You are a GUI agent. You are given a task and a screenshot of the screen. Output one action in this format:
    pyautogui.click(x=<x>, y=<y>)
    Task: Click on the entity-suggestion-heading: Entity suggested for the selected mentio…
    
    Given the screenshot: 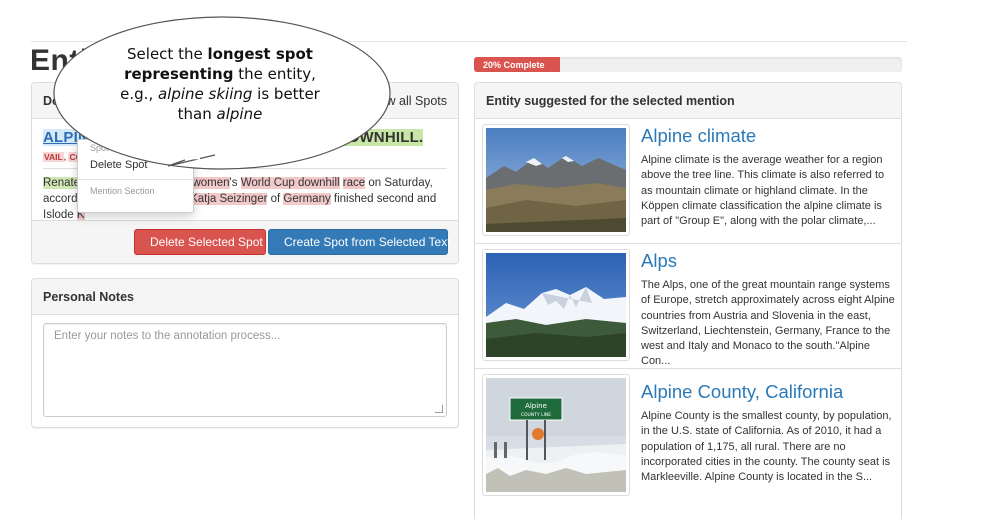 What is the action you would take?
    pyautogui.click(x=688, y=101)
    